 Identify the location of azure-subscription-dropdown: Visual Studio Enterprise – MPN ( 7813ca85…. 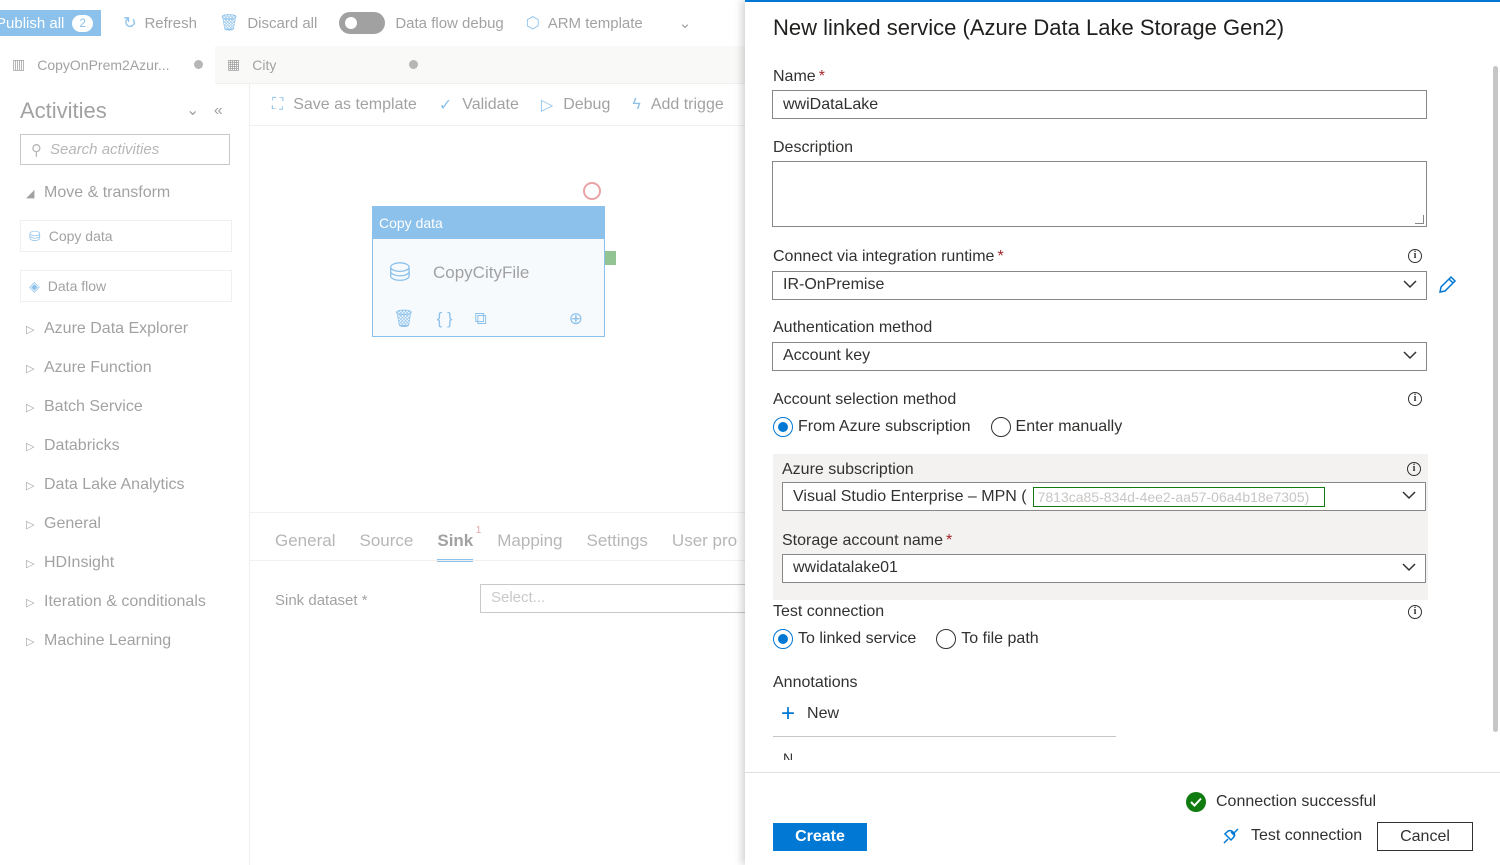
(1104, 496).